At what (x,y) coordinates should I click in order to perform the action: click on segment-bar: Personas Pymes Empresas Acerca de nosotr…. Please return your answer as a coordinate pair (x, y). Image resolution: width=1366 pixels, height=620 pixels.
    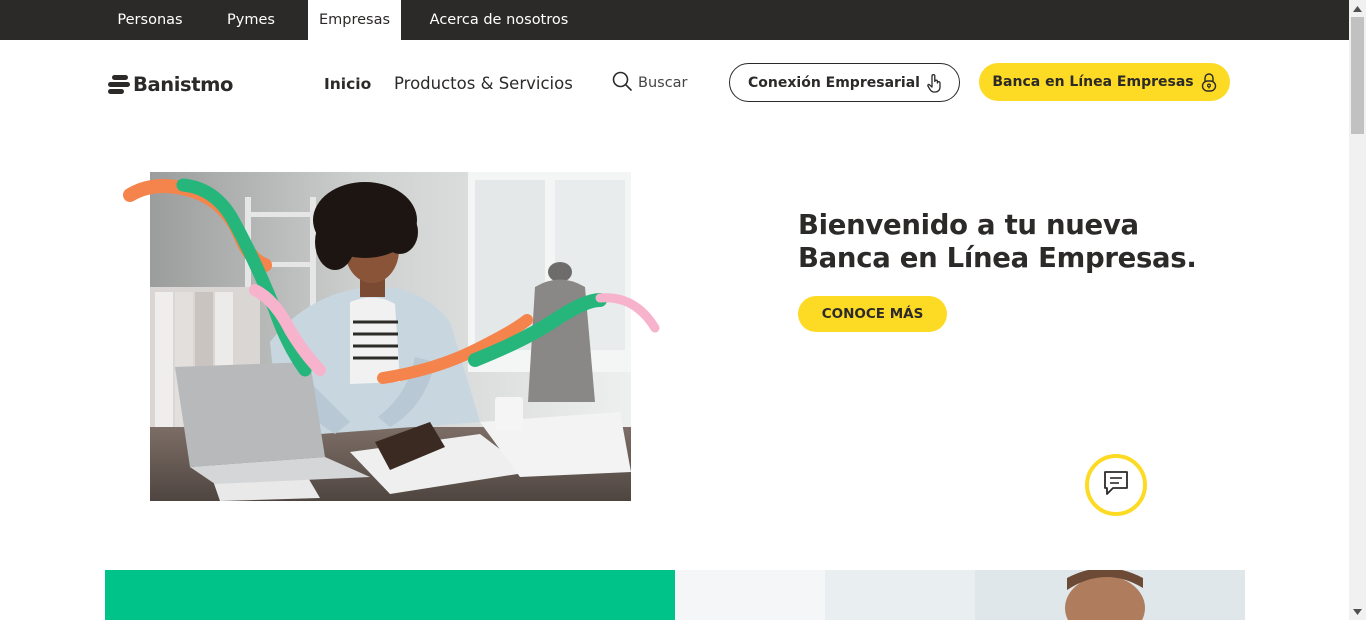
    Looking at the image, I should click on (674, 20).